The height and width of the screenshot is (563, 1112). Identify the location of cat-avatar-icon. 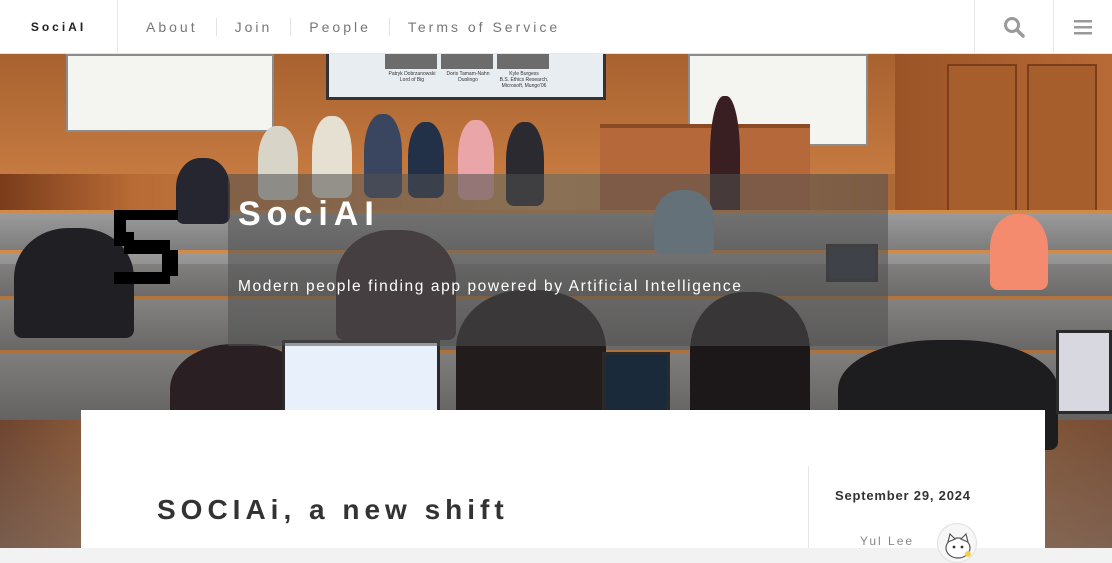
(958, 545).